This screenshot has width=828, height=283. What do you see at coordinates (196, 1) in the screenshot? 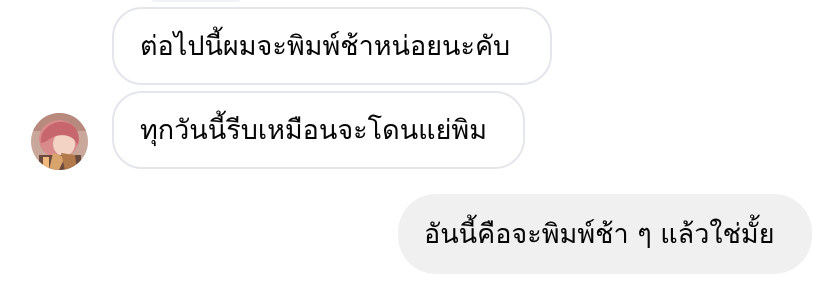
I see `previous-message-edge` at bounding box center [196, 1].